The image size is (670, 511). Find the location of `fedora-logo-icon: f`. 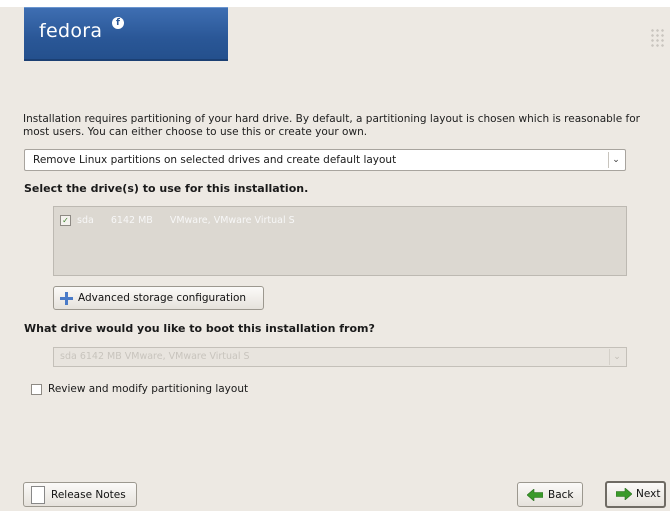

fedora-logo-icon: f is located at coordinates (118, 23).